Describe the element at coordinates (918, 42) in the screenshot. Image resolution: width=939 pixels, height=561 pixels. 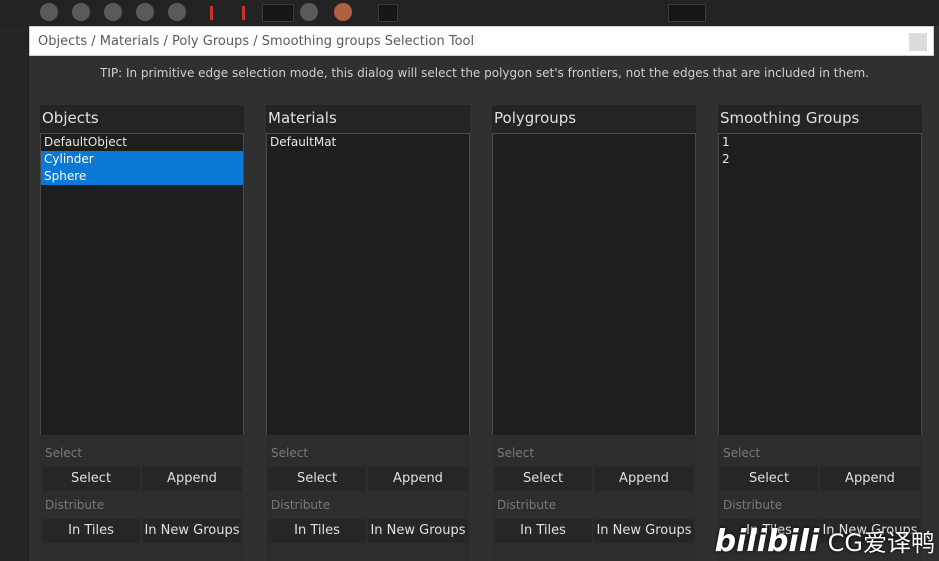
I see `close-button` at that location.